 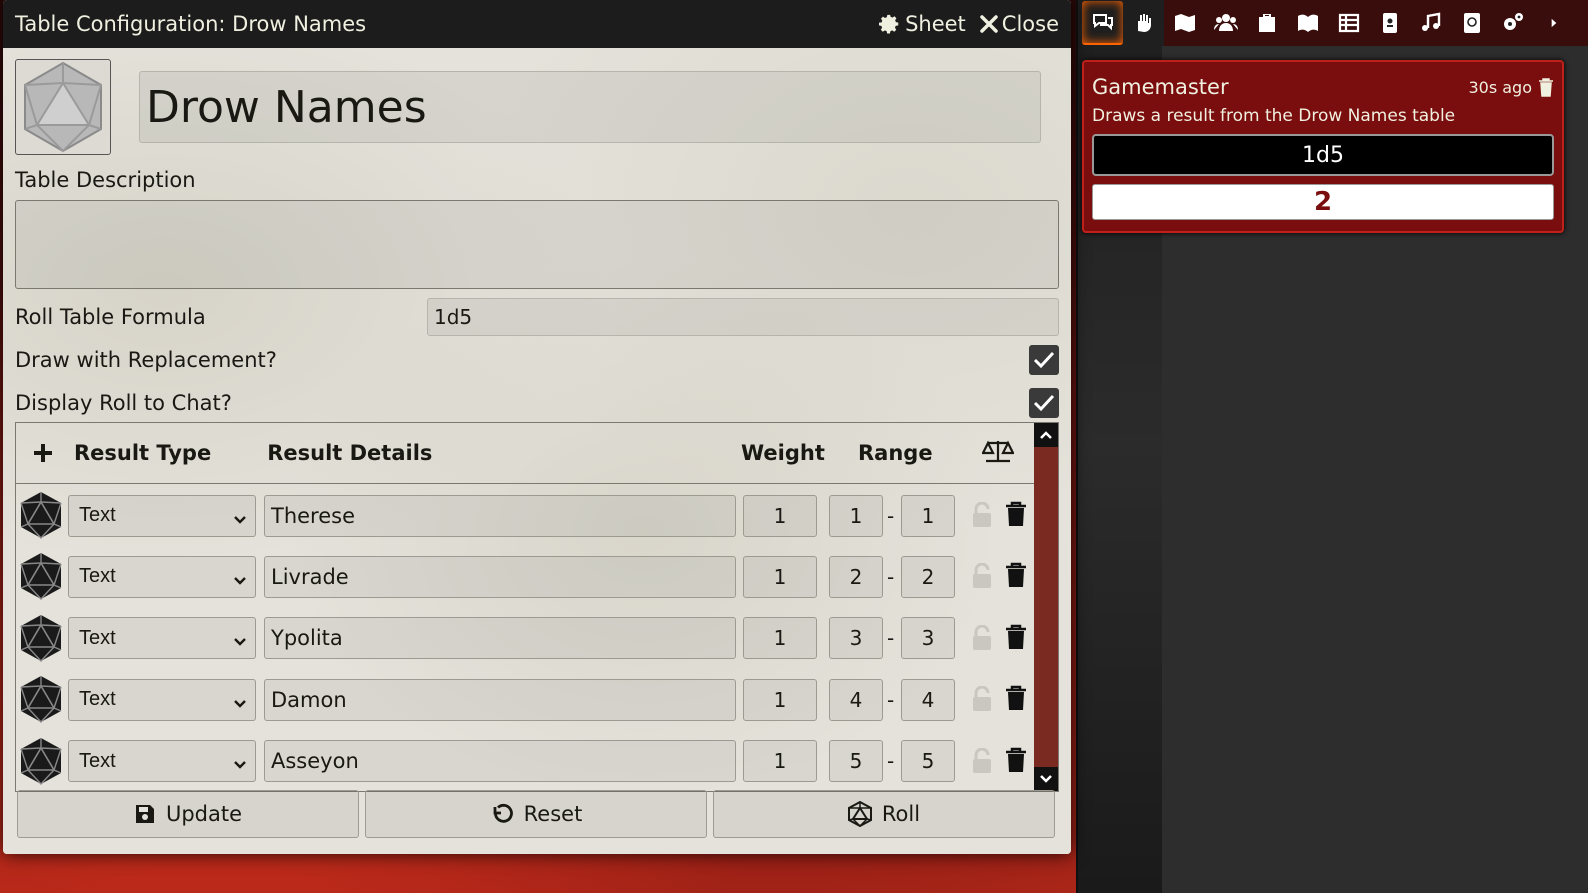 What do you see at coordinates (743, 316) in the screenshot?
I see `formula-input: 1d5` at bounding box center [743, 316].